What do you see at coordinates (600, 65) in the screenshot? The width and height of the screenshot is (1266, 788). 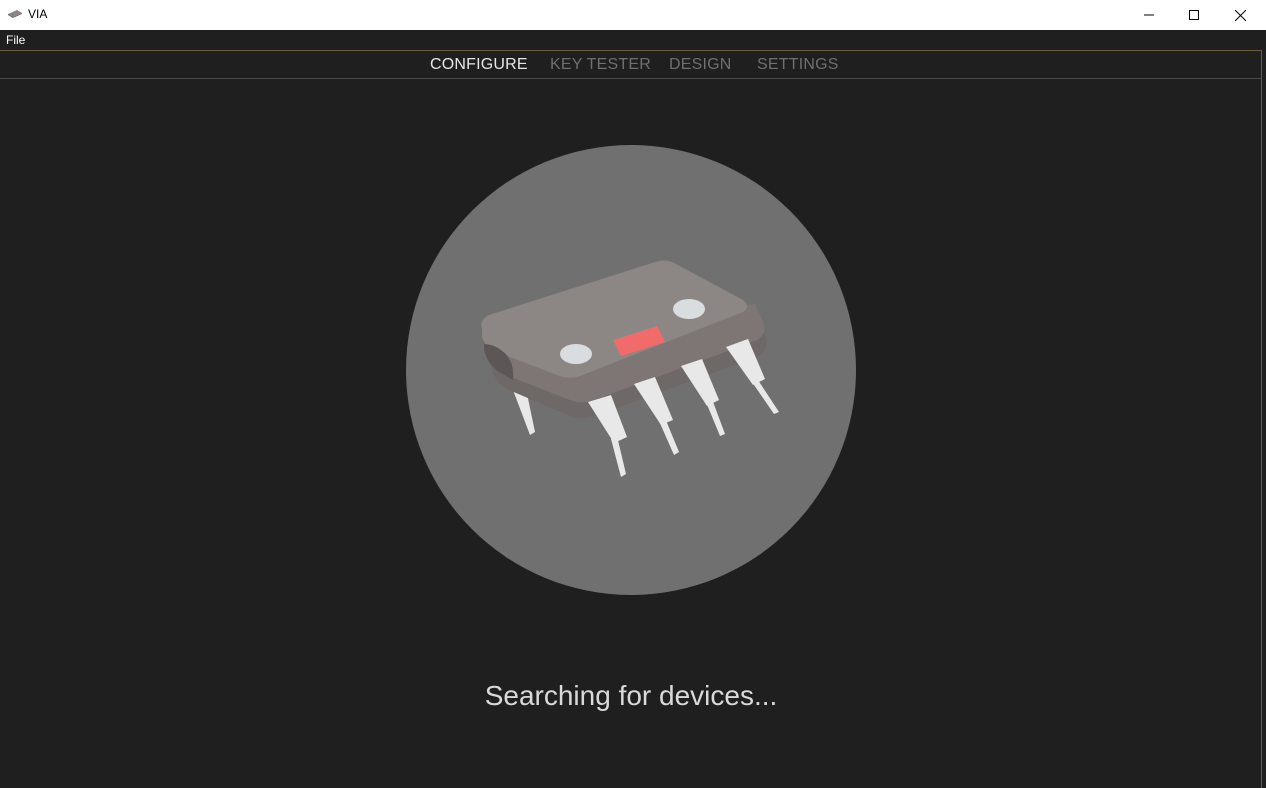 I see `tab-key-tester: KEY TESTER` at bounding box center [600, 65].